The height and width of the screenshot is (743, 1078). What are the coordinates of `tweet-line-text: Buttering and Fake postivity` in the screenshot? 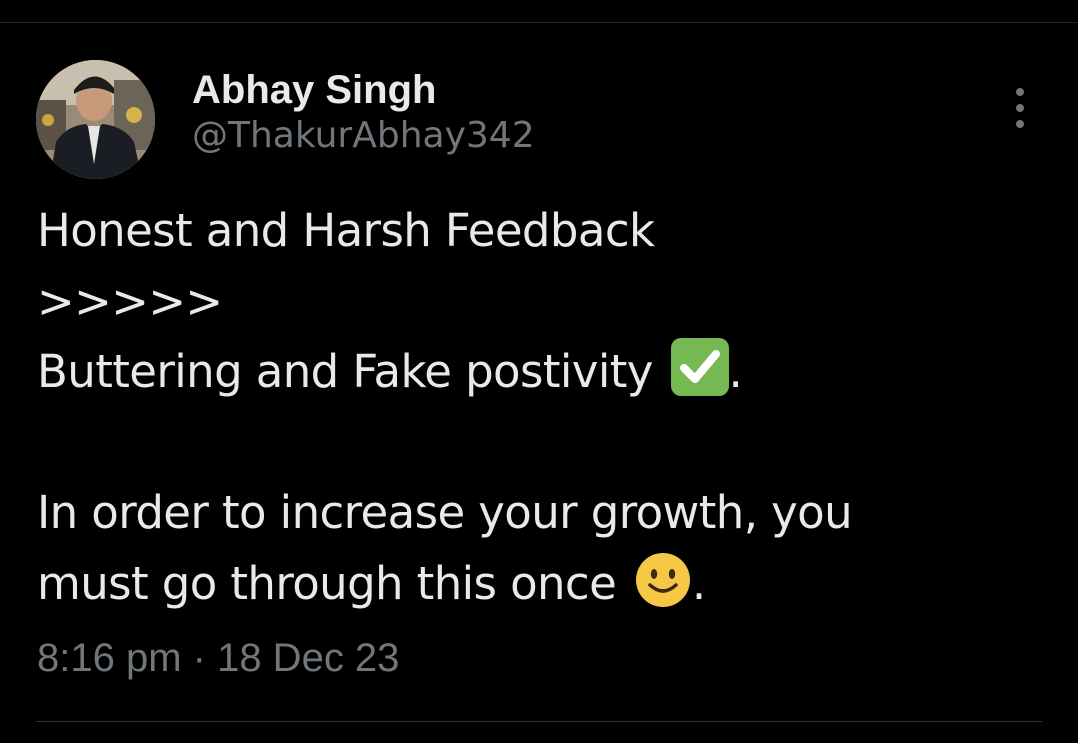 It's located at (352, 371).